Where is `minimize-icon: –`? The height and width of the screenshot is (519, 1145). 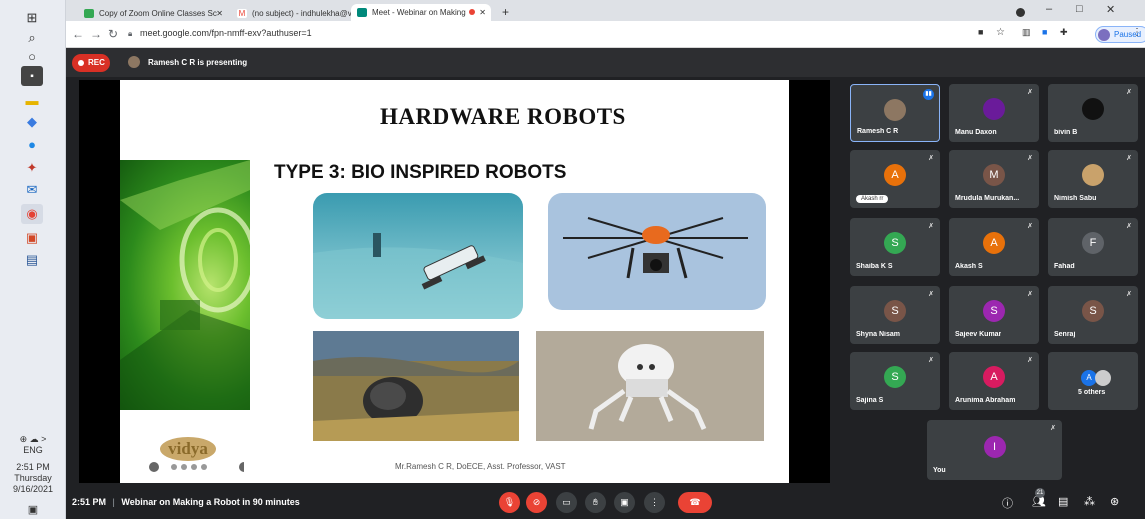 minimize-icon: – is located at coordinates (1049, 9).